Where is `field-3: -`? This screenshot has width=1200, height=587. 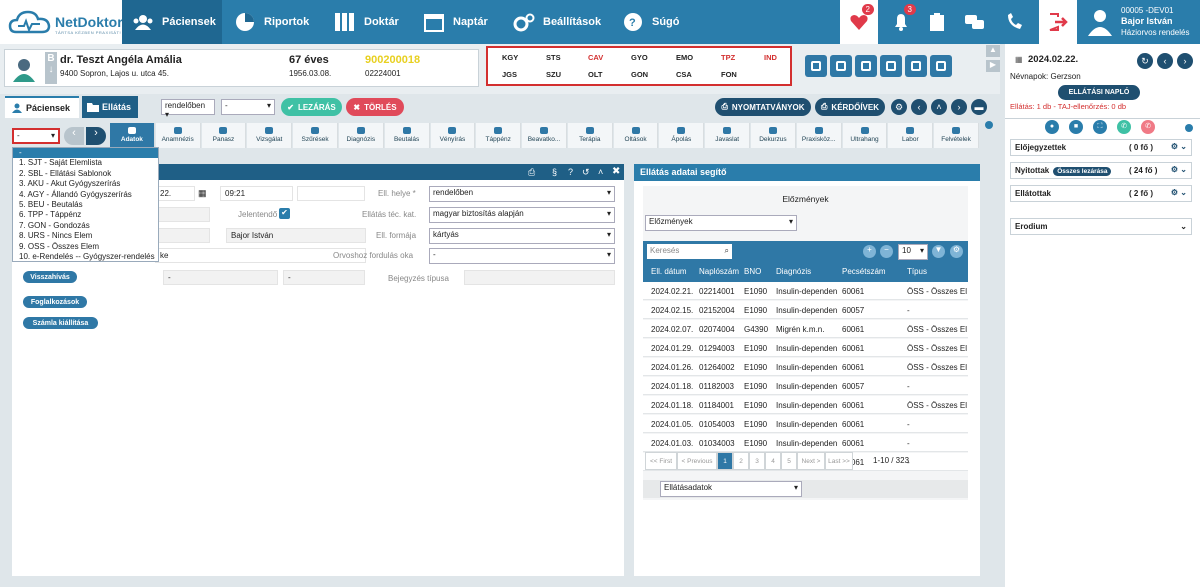 field-3: - is located at coordinates (220, 277).